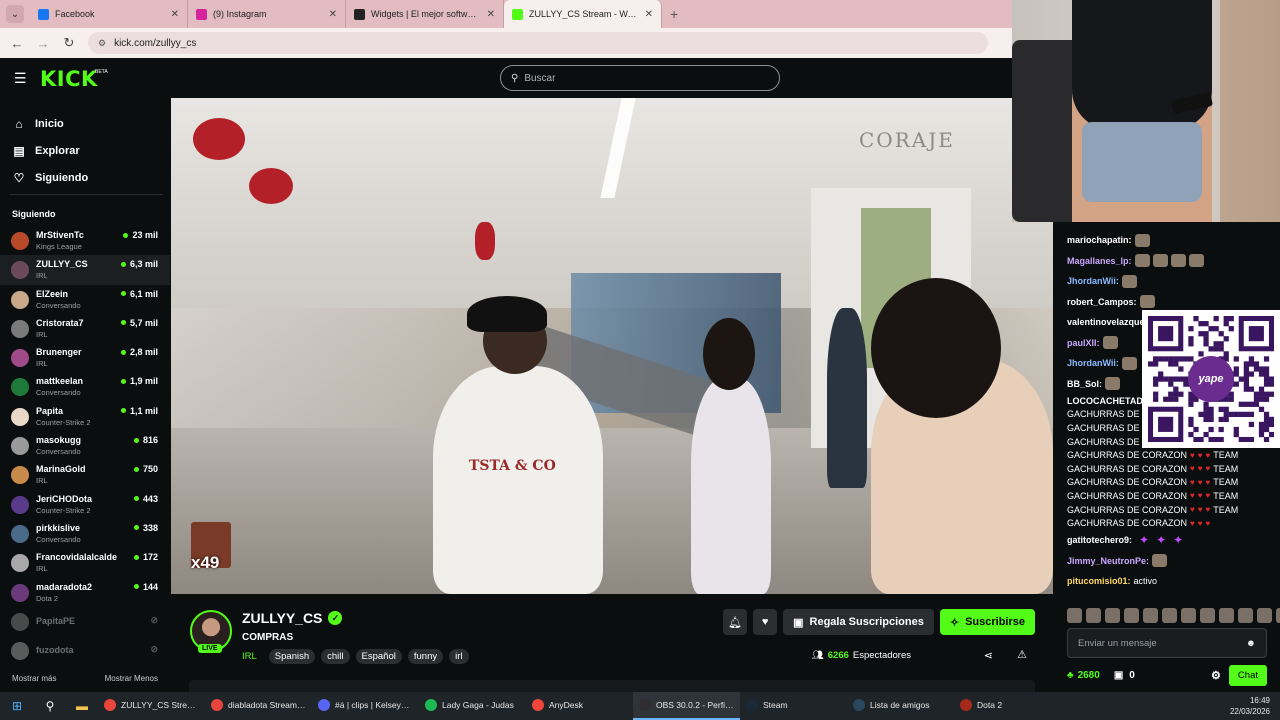  I want to click on sidebar-channel: MrStivenTc Kings League 23 mil, so click(85, 240).